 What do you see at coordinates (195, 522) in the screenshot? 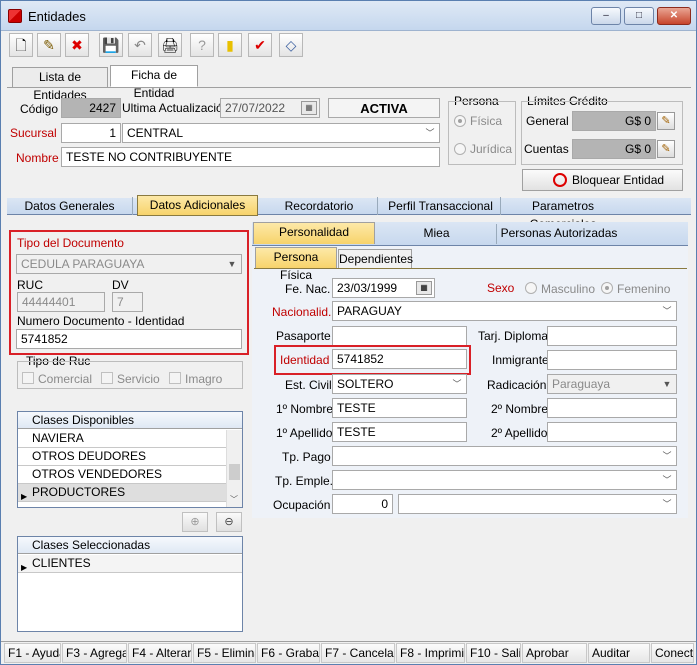
I see `add-clase-button: ⊕` at bounding box center [195, 522].